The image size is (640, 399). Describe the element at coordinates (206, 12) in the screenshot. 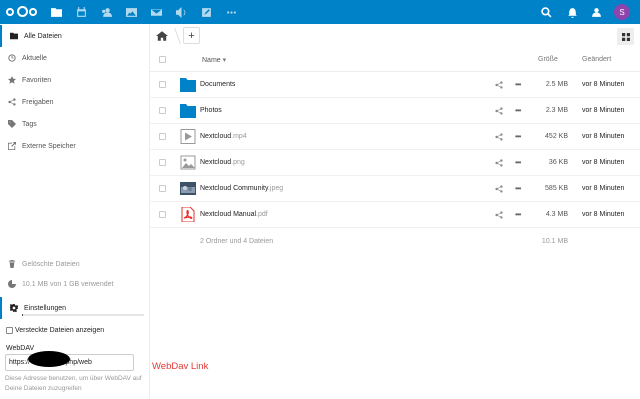

I see `notes-icon` at that location.